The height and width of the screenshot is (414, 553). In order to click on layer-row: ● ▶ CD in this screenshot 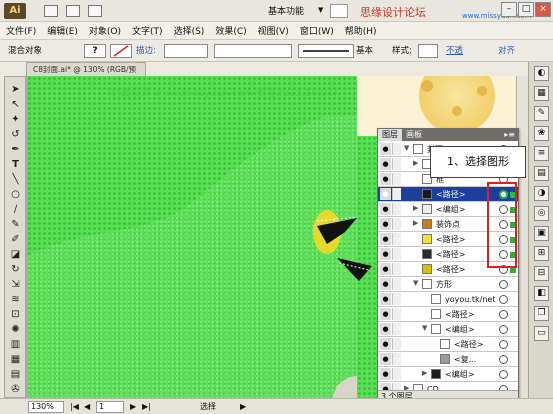, I will do `click(448, 386)`.